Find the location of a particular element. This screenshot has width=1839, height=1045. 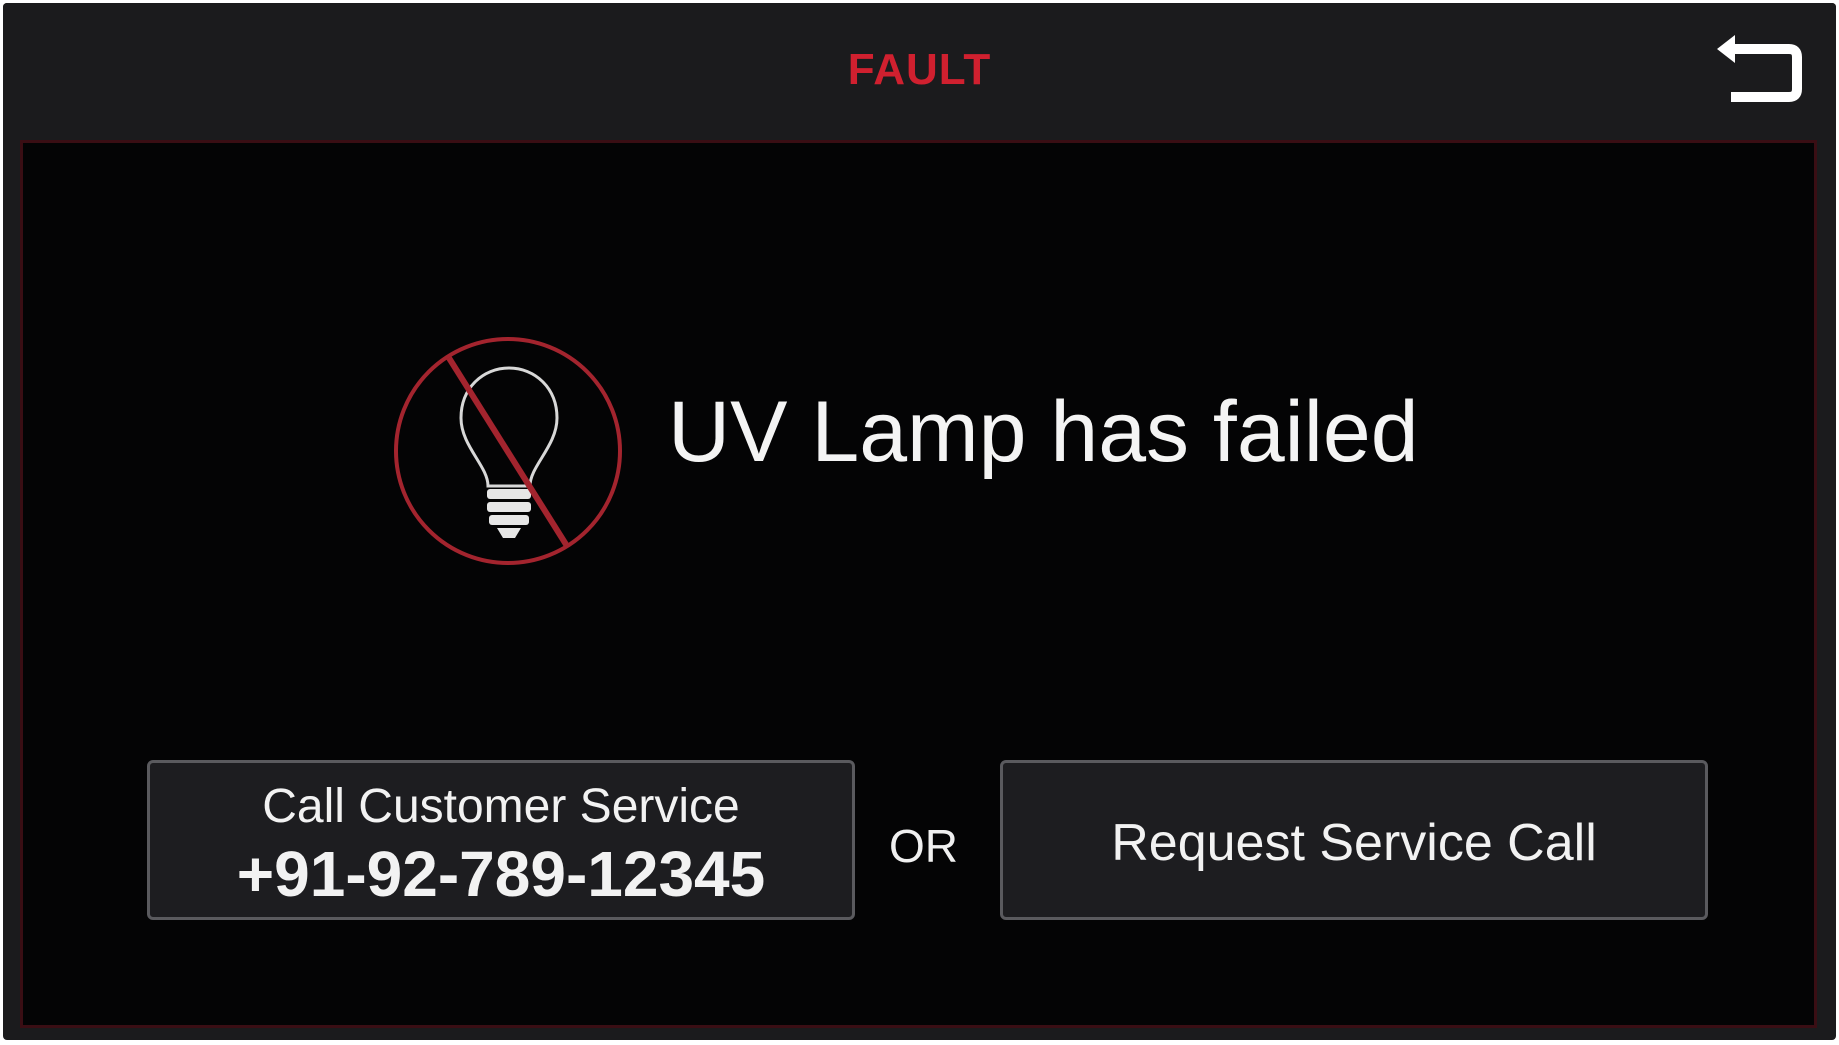

request-service-call-label: Request Service Call is located at coordinates (1354, 843).